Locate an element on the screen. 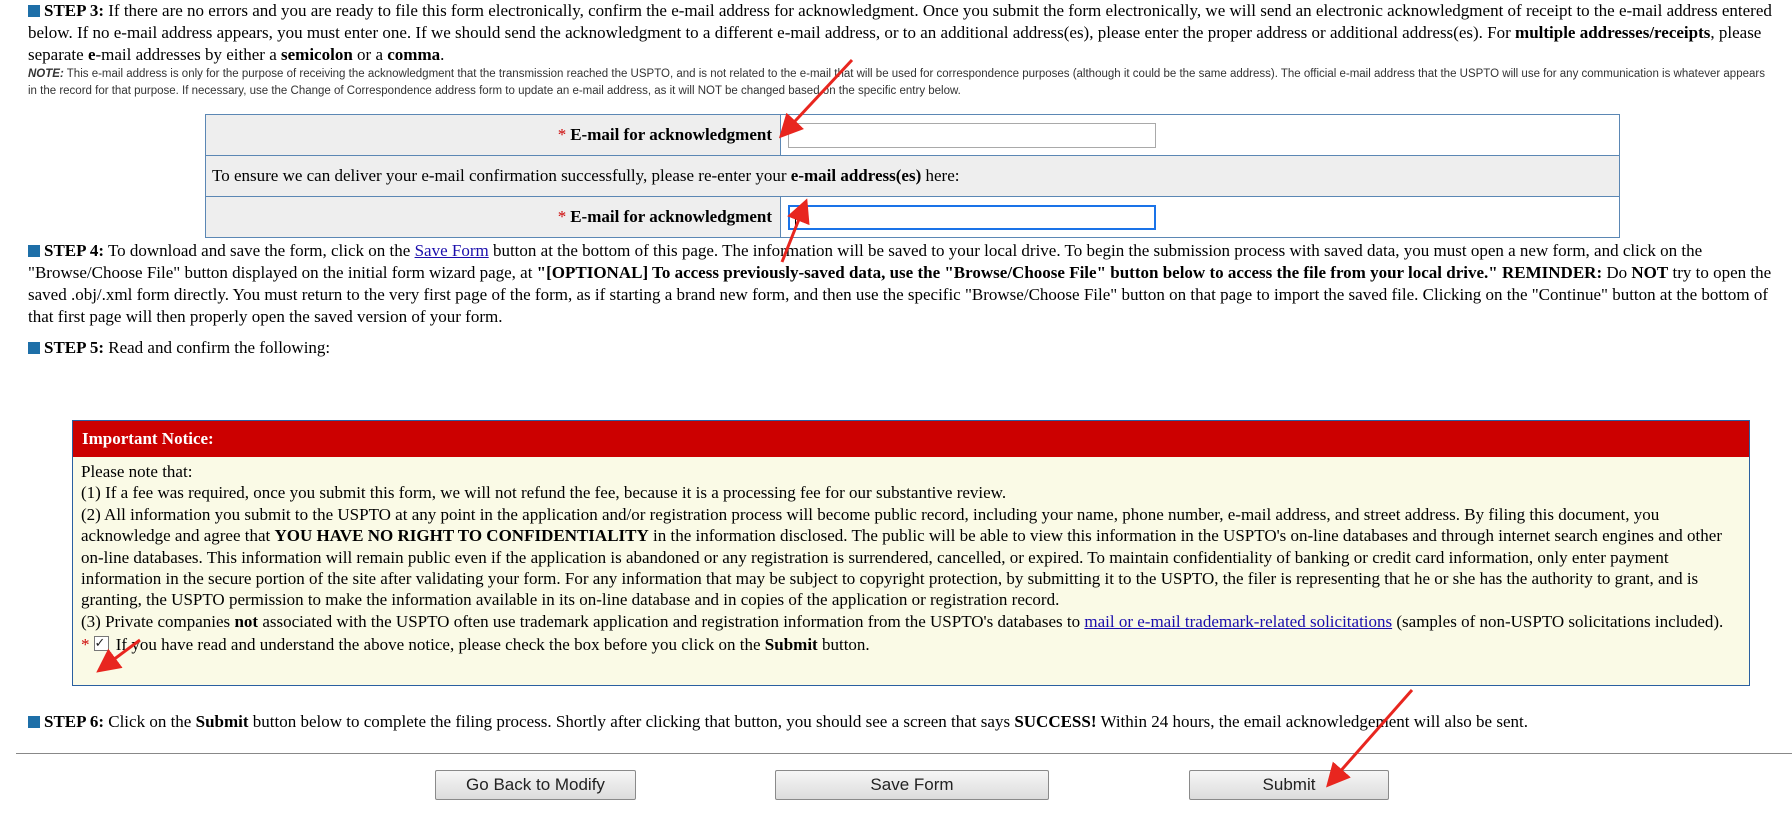 This screenshot has height=827, width=1792. notice-p3-bold: not is located at coordinates (246, 621).